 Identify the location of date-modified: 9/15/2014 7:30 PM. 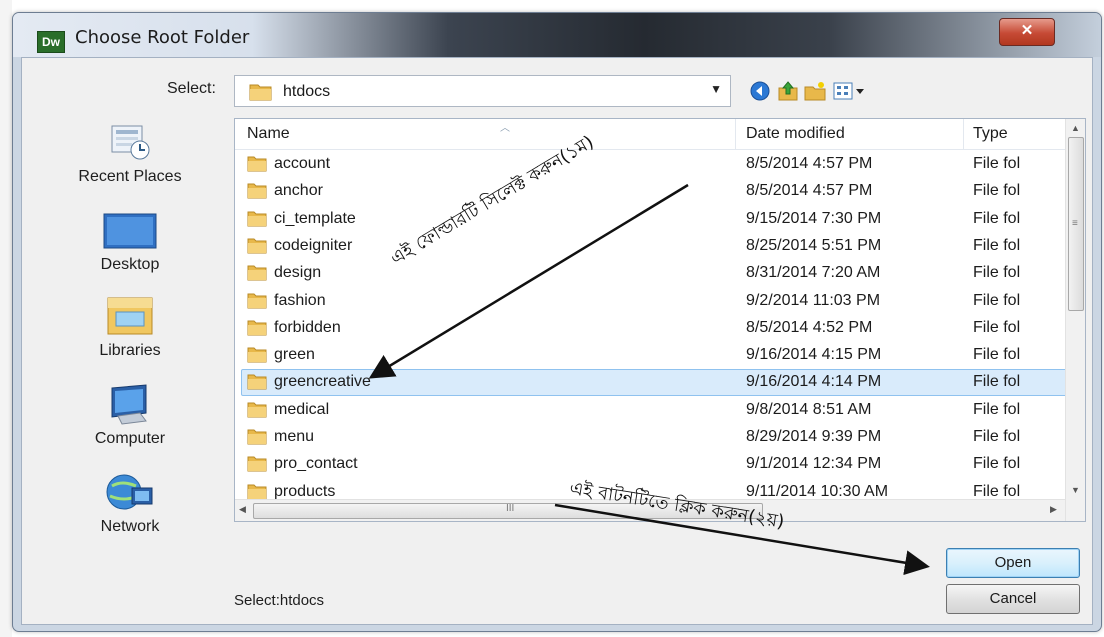
(814, 218).